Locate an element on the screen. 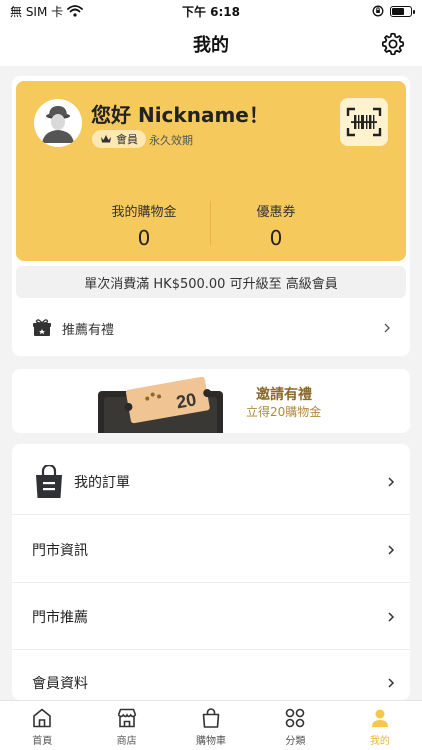 The width and height of the screenshot is (422, 750). invite-title: 邀請有禮 is located at coordinates (284, 395).